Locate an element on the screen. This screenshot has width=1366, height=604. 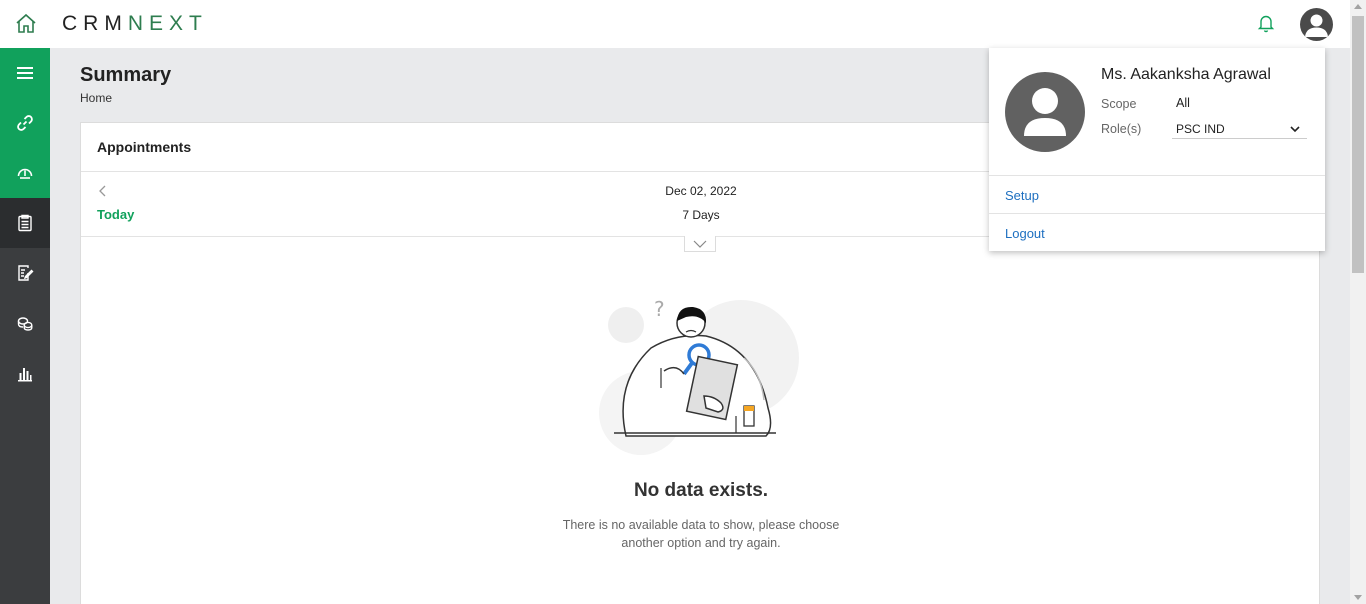
sidebar-item-finance is located at coordinates (25, 323).